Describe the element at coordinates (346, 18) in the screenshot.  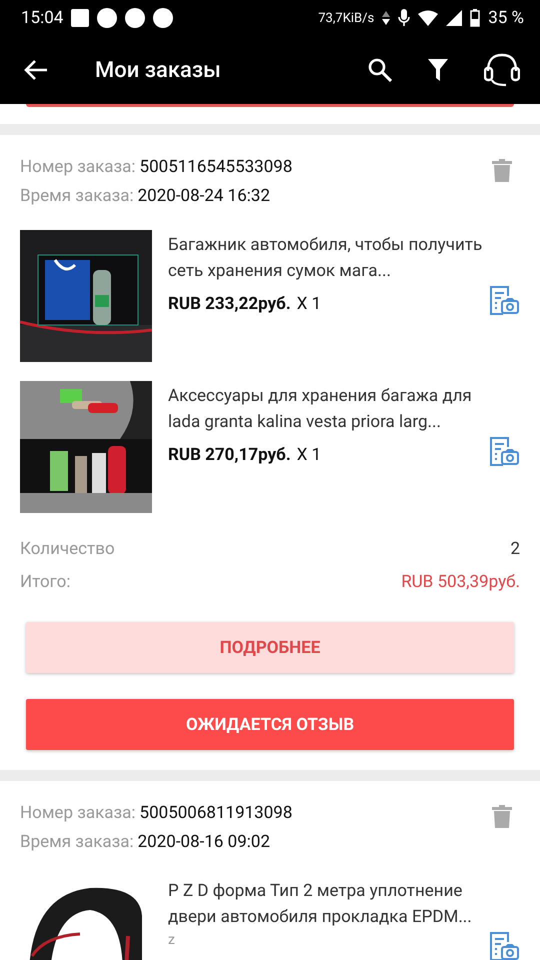
I see `network-speed: 73,7KiB/s` at that location.